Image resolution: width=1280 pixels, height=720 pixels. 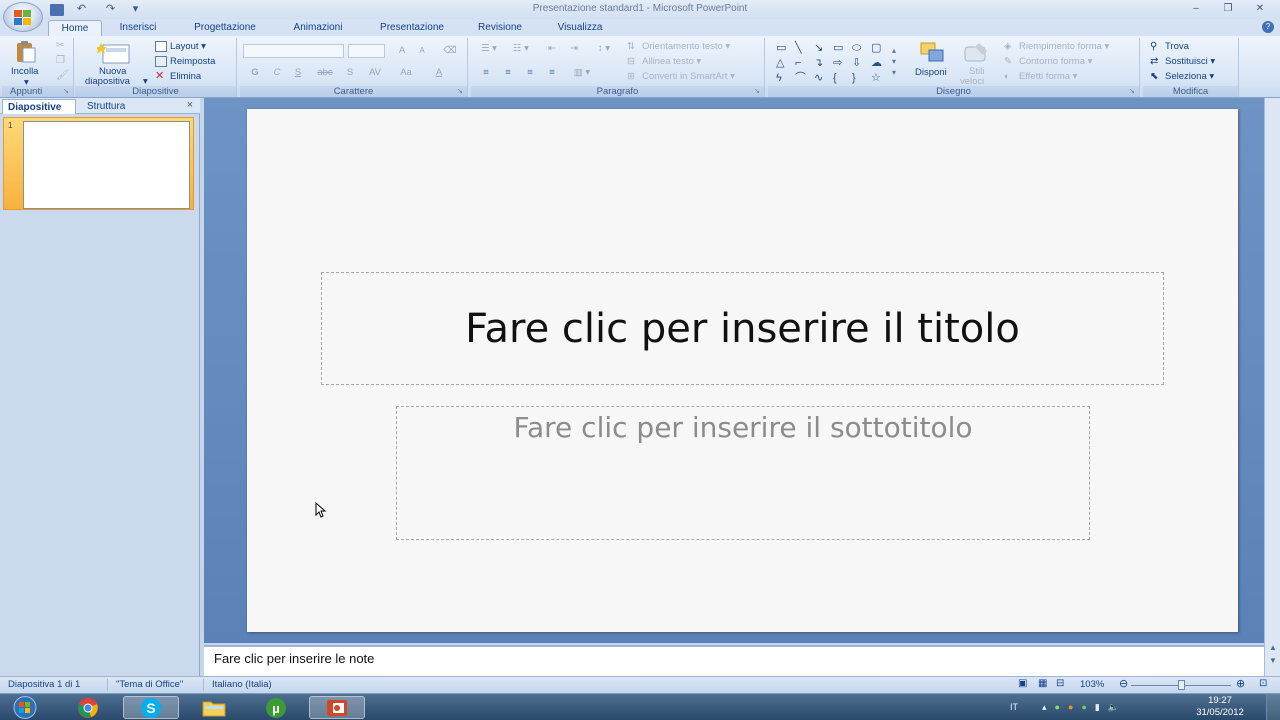 I want to click on replace-button: ⇄ Sostituisci ▾, so click(x=1182, y=61).